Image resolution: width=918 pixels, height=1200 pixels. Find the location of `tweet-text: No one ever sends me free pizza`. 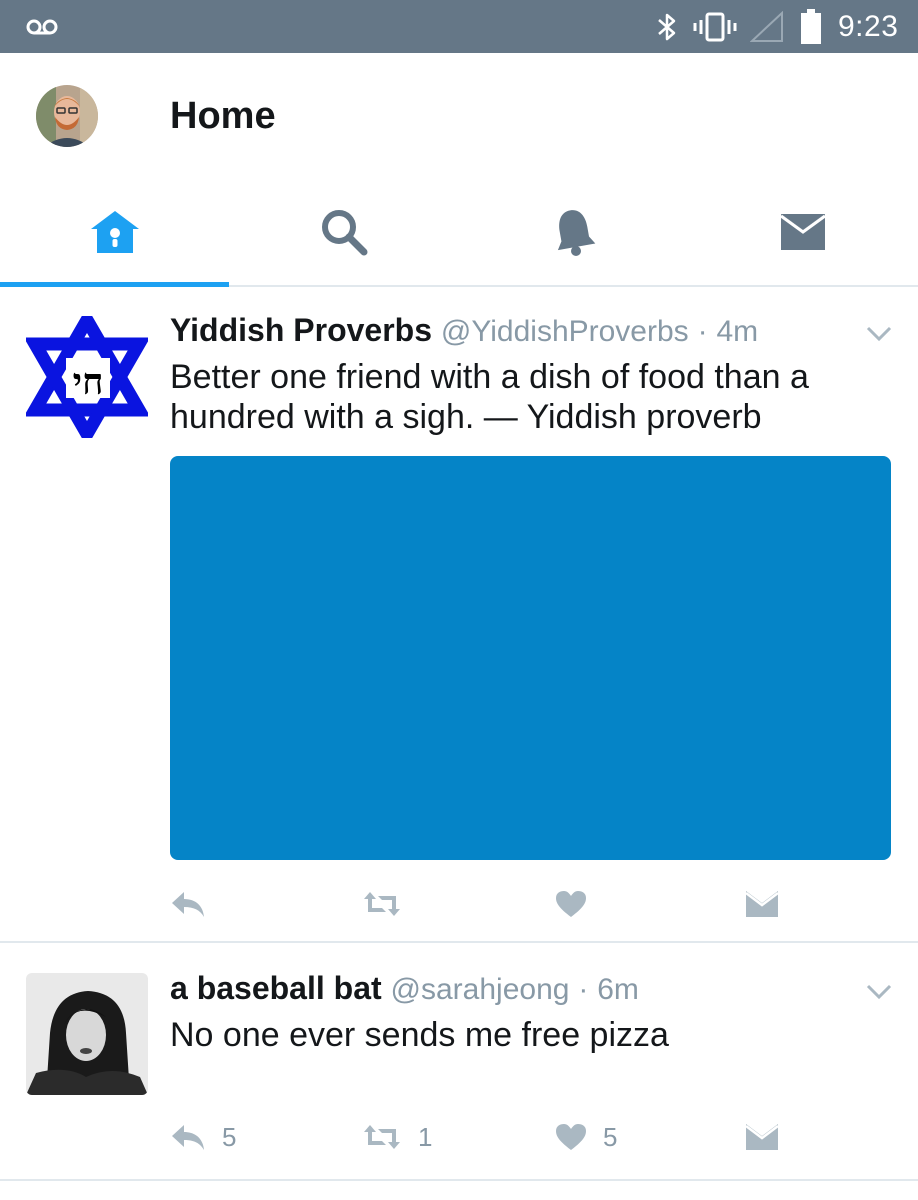

tweet-text: No one ever sends me free pizza is located at coordinates (419, 1035).